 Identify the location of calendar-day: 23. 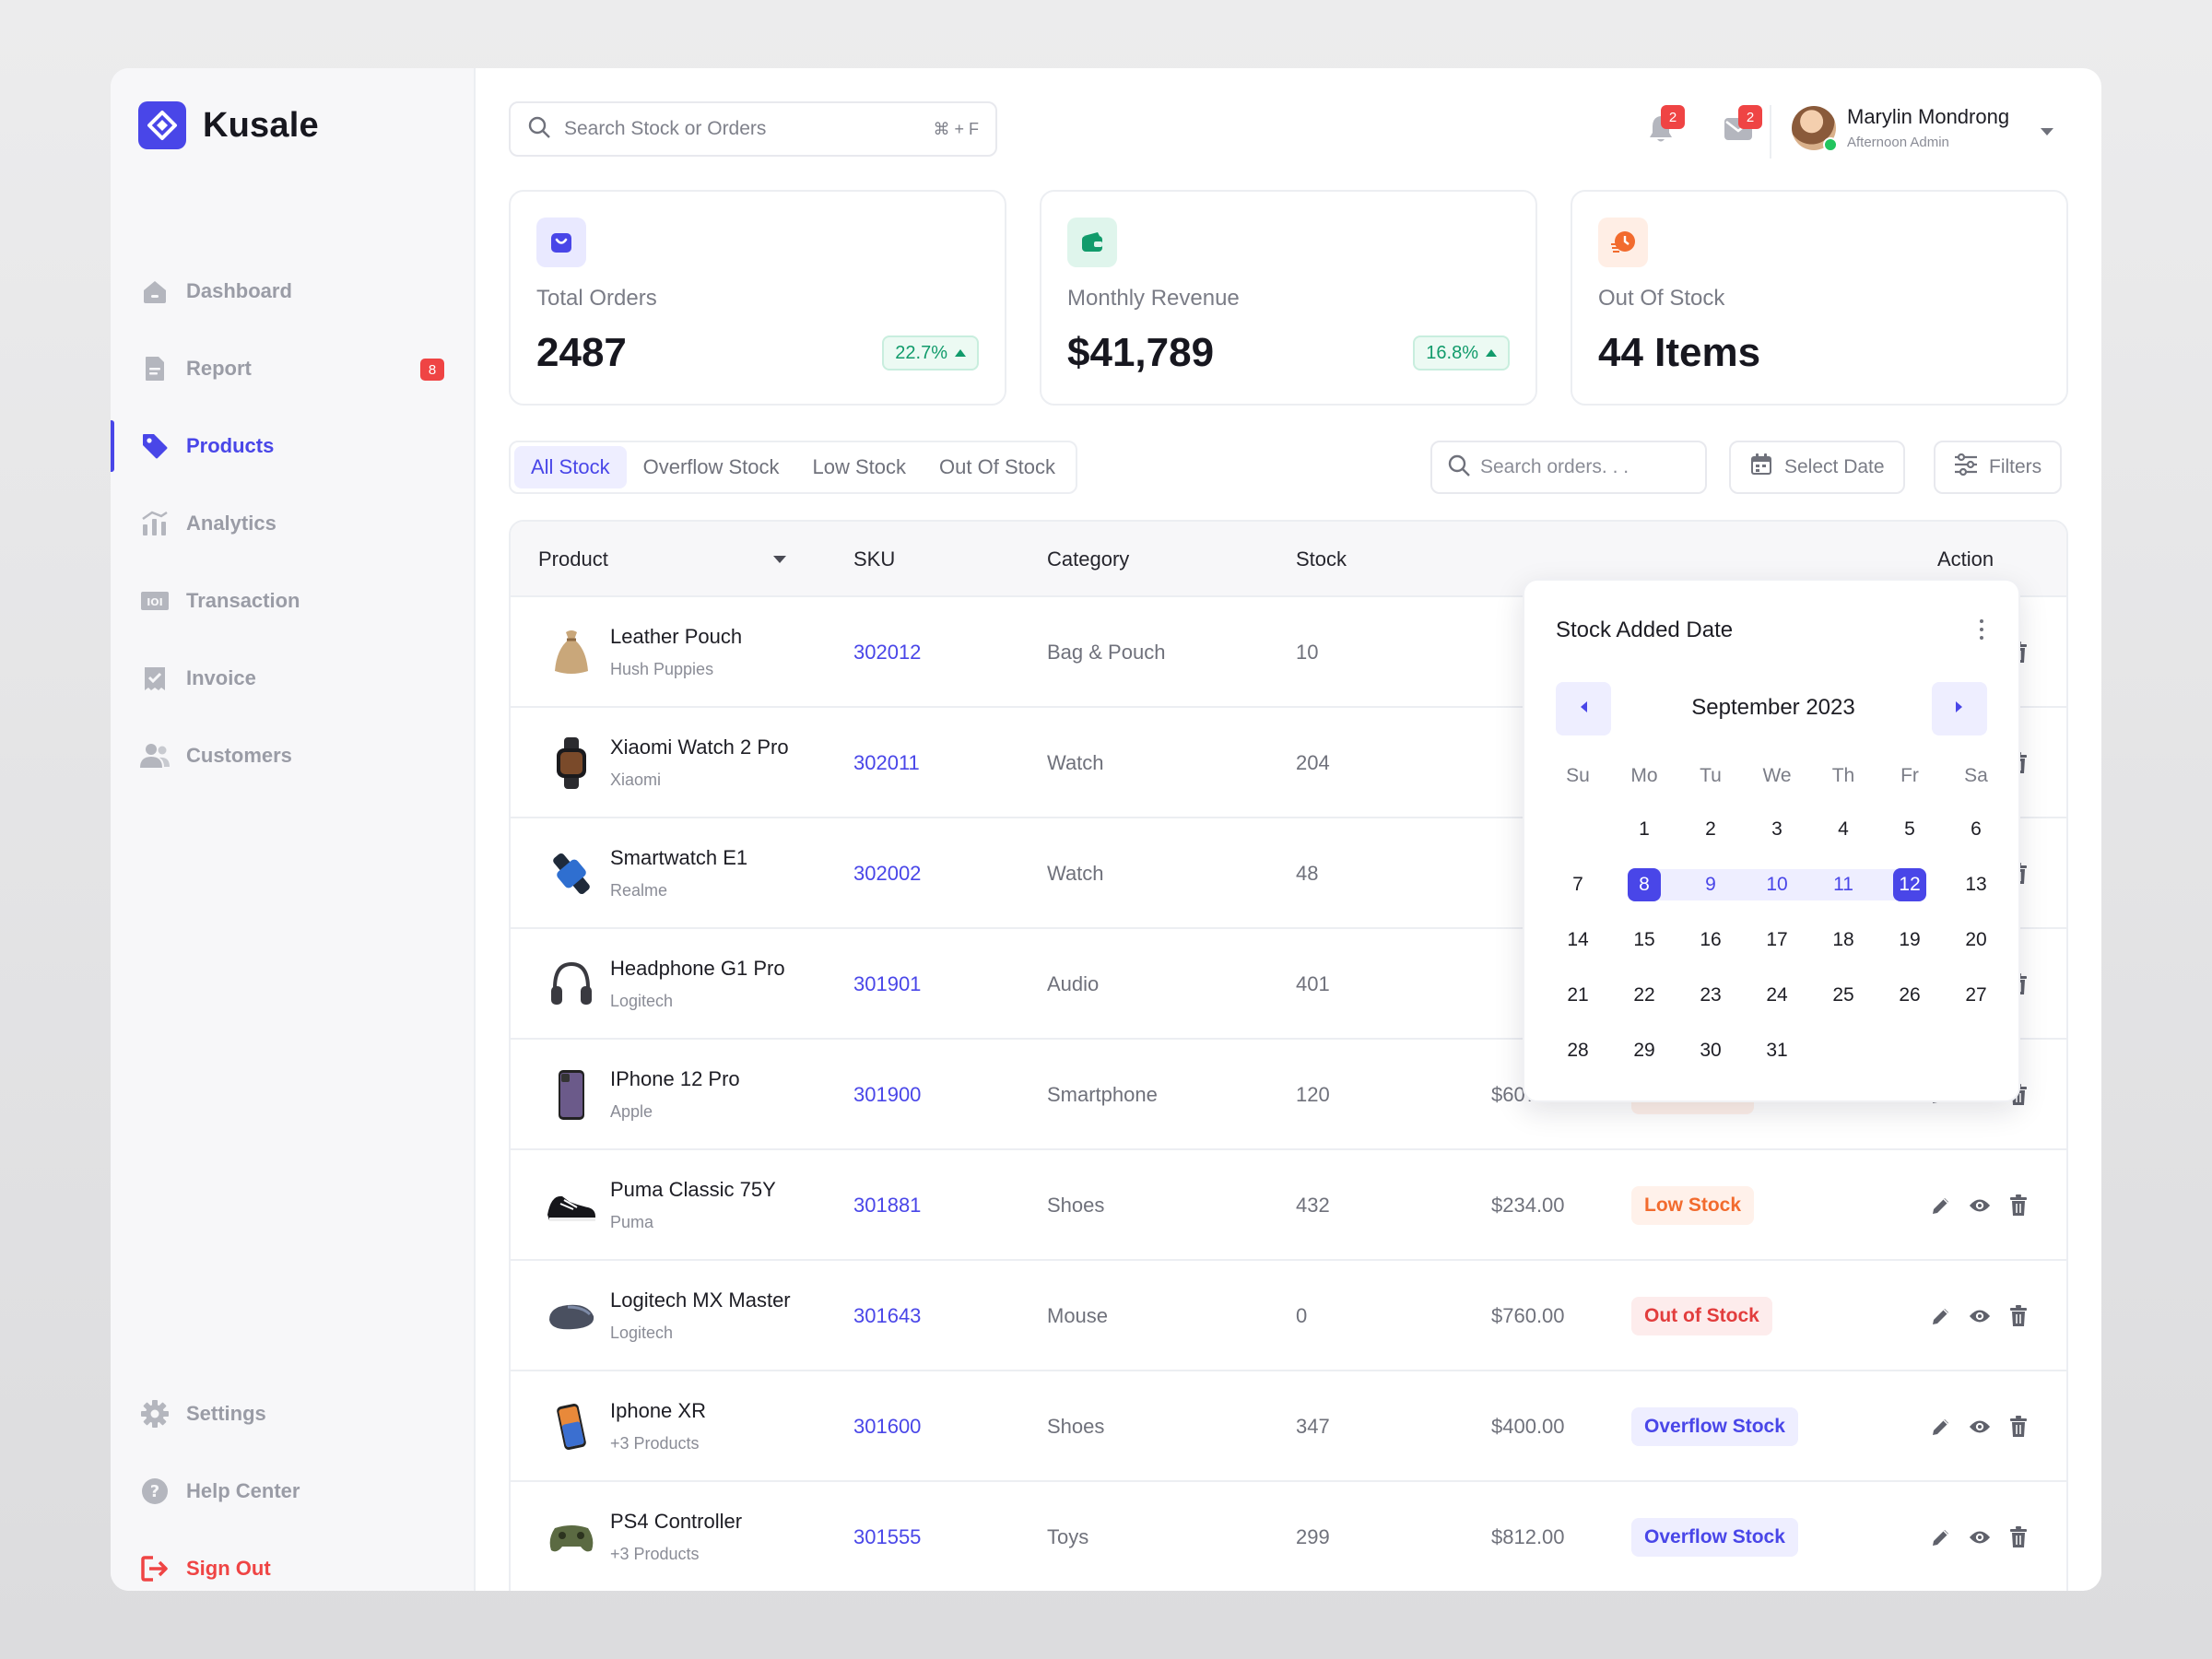
(1710, 995).